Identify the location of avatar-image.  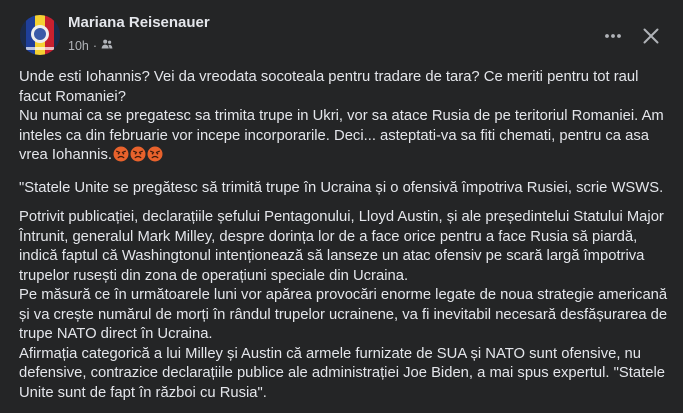
(40, 35).